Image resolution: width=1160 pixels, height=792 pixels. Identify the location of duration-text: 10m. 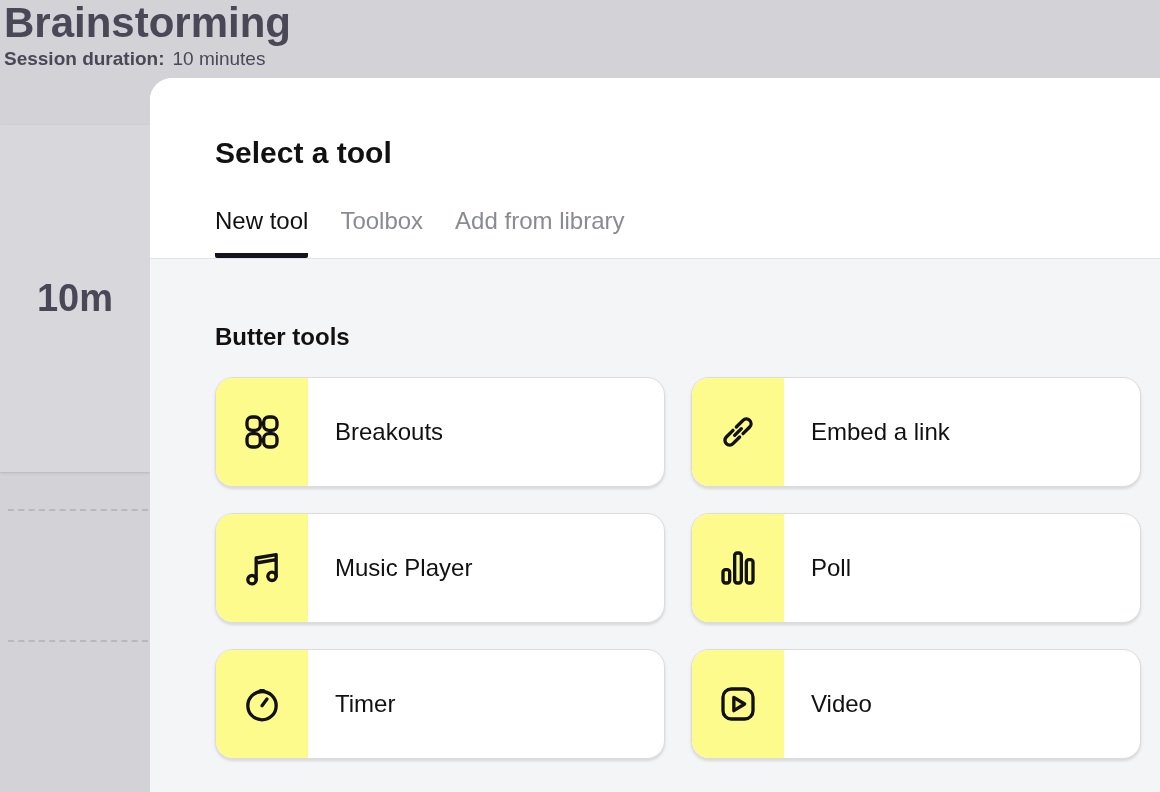
(75, 298).